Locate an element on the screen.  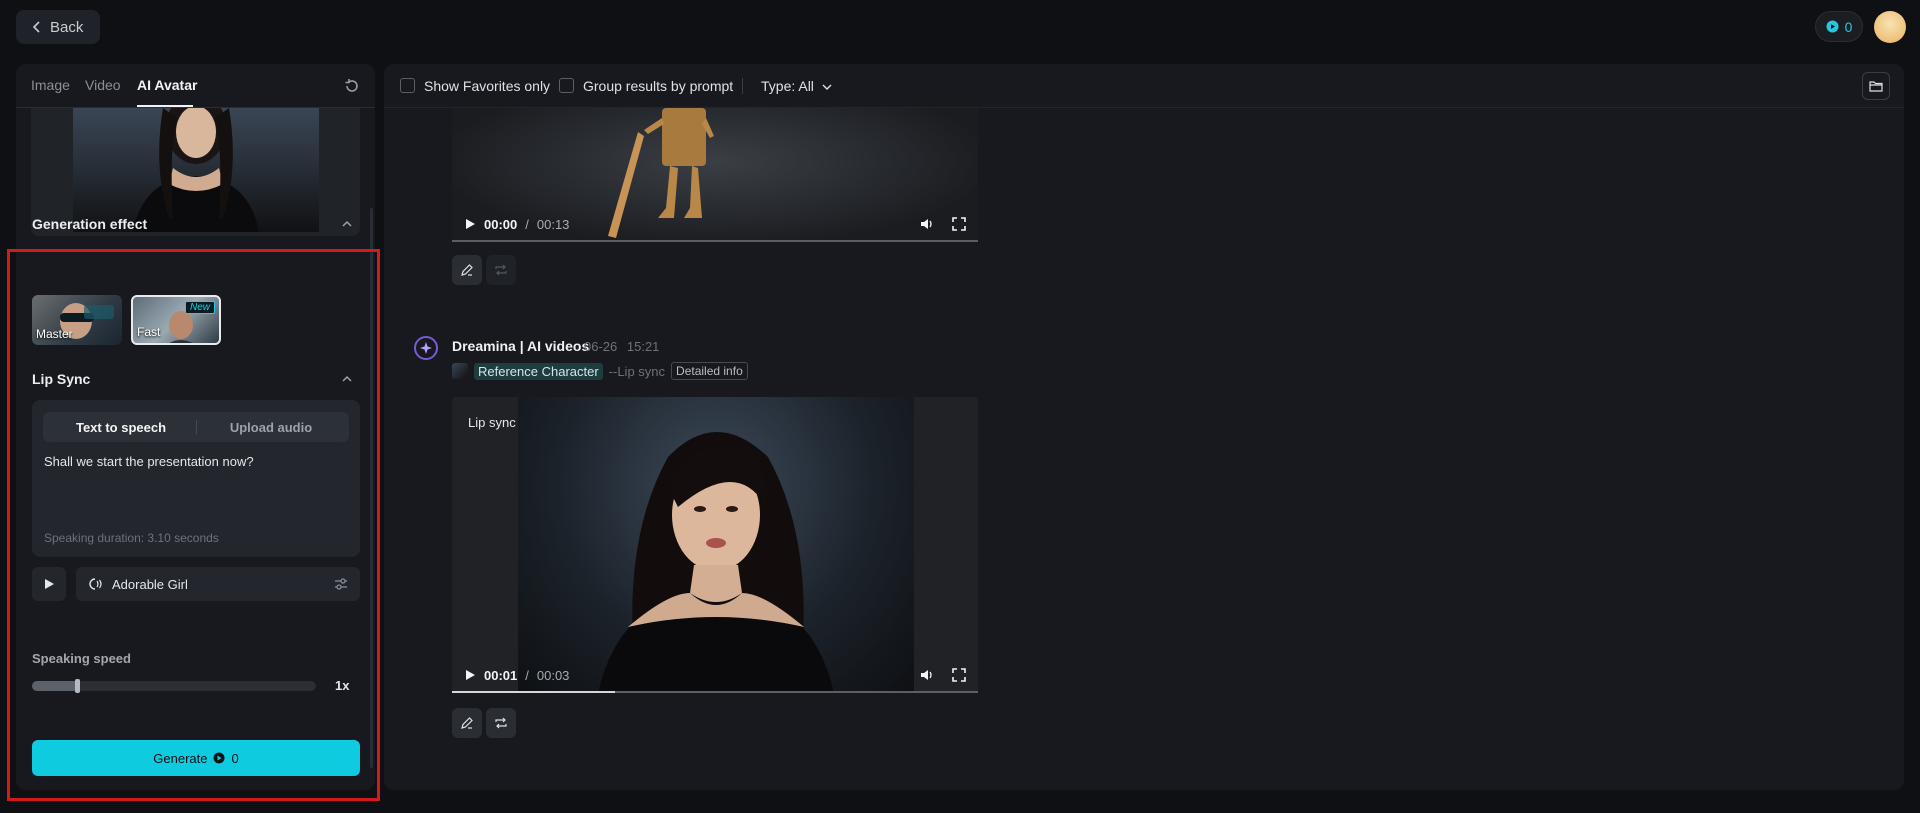
type-filter-label: Type: All is located at coordinates (787, 86).